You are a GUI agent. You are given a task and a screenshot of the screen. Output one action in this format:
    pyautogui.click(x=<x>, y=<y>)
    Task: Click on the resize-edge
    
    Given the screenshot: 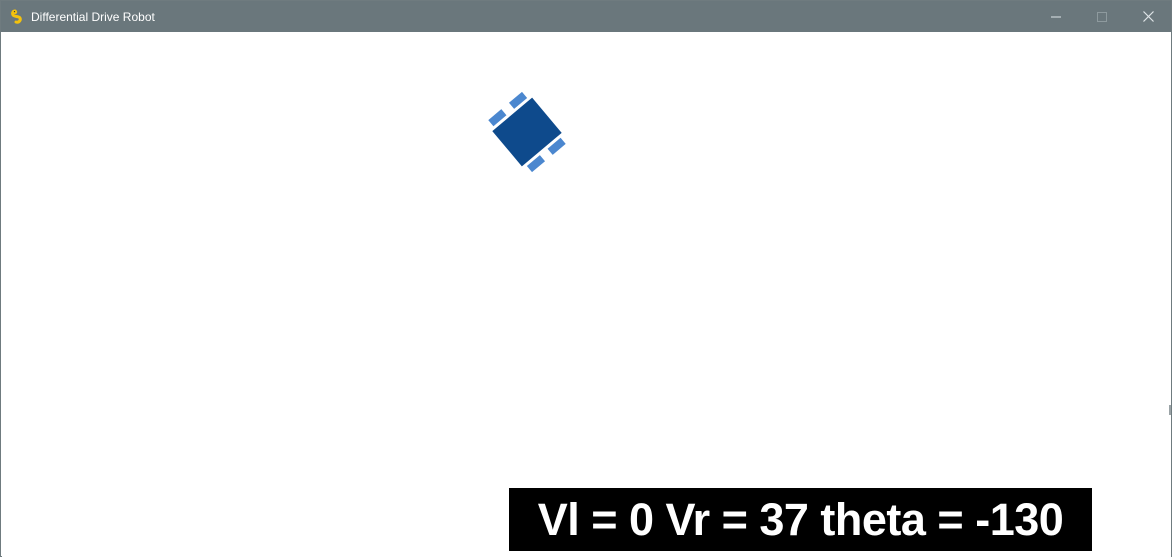 What is the action you would take?
    pyautogui.click(x=1170, y=410)
    